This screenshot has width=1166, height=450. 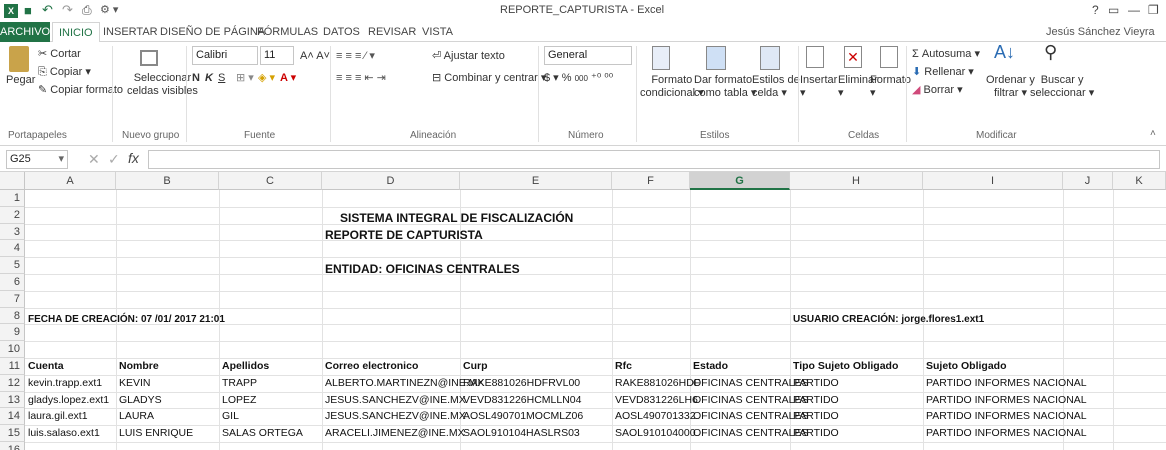 I want to click on select-visible-button: Seleccionar celdas visibles, so click(x=162, y=85).